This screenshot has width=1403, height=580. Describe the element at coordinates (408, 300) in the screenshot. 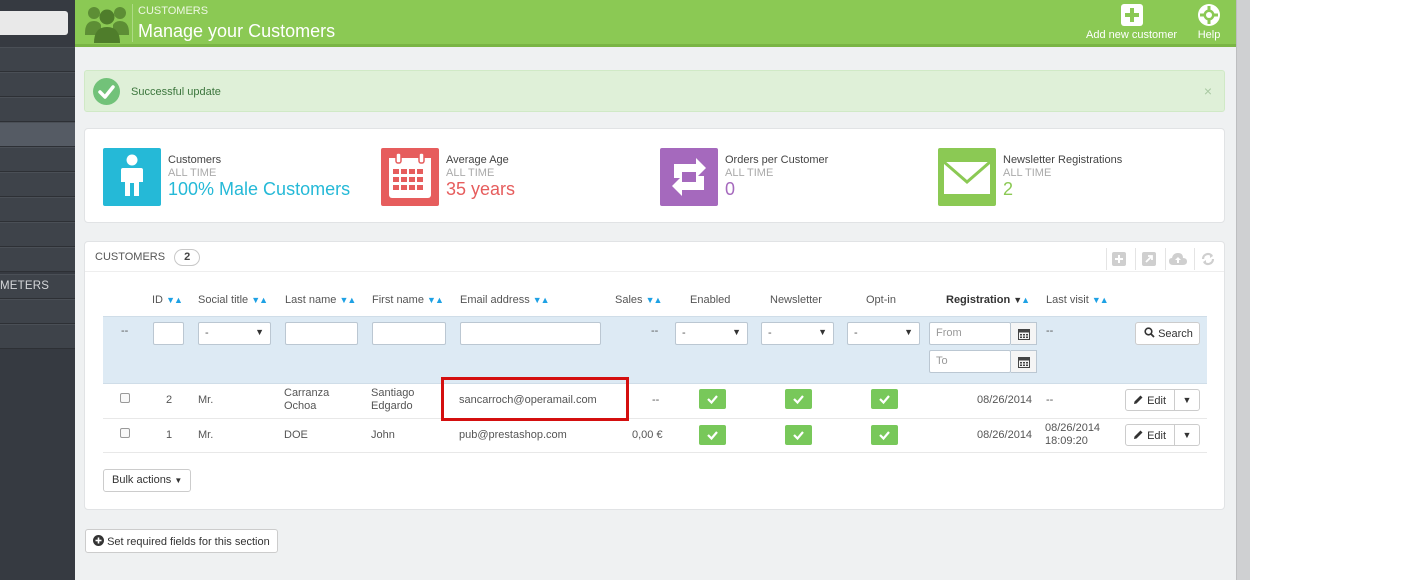

I see `column-header-first-name: First name ▼▲` at that location.